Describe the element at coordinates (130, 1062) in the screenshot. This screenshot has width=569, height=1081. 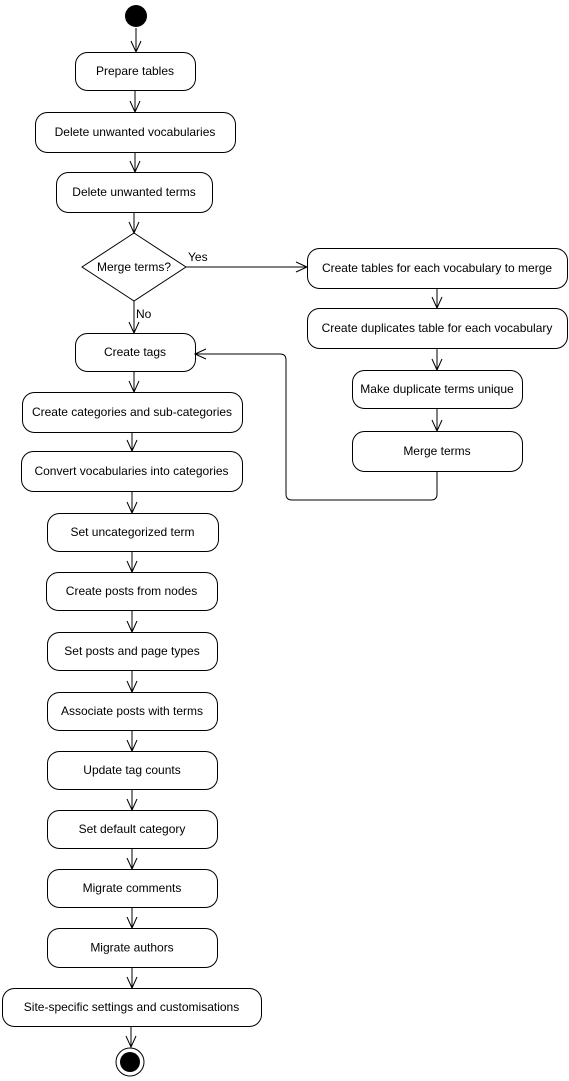
I see `end-node-inner` at that location.